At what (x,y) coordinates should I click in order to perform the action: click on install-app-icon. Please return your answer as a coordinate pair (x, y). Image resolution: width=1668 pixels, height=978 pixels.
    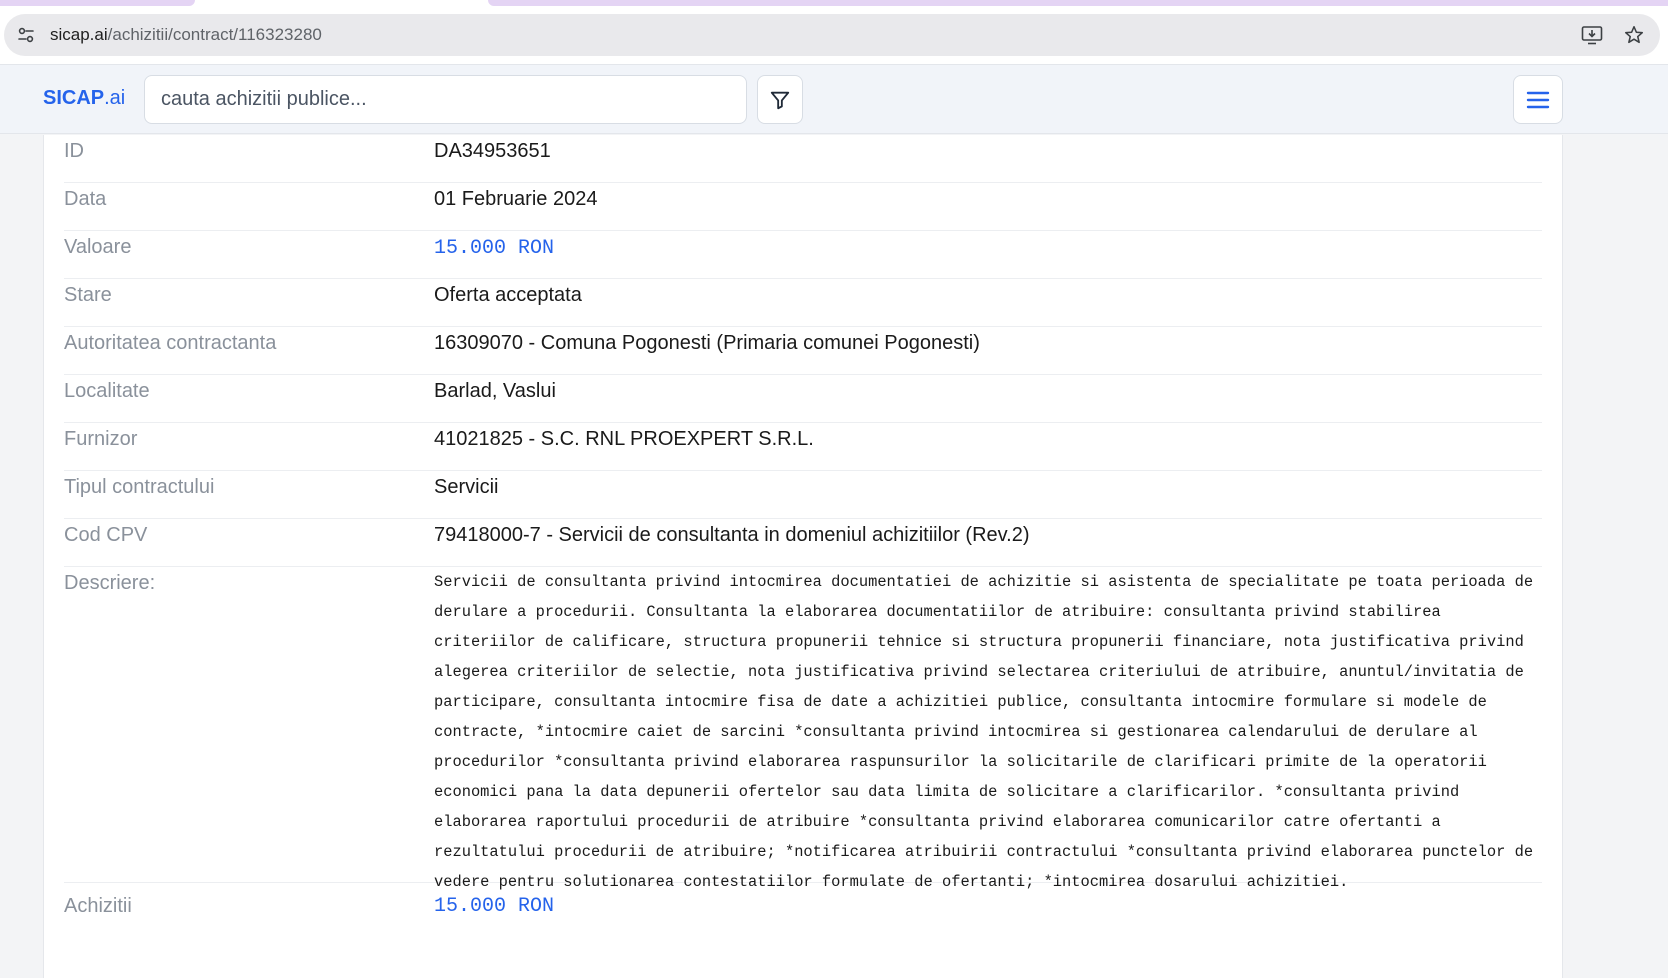
    Looking at the image, I should click on (1592, 35).